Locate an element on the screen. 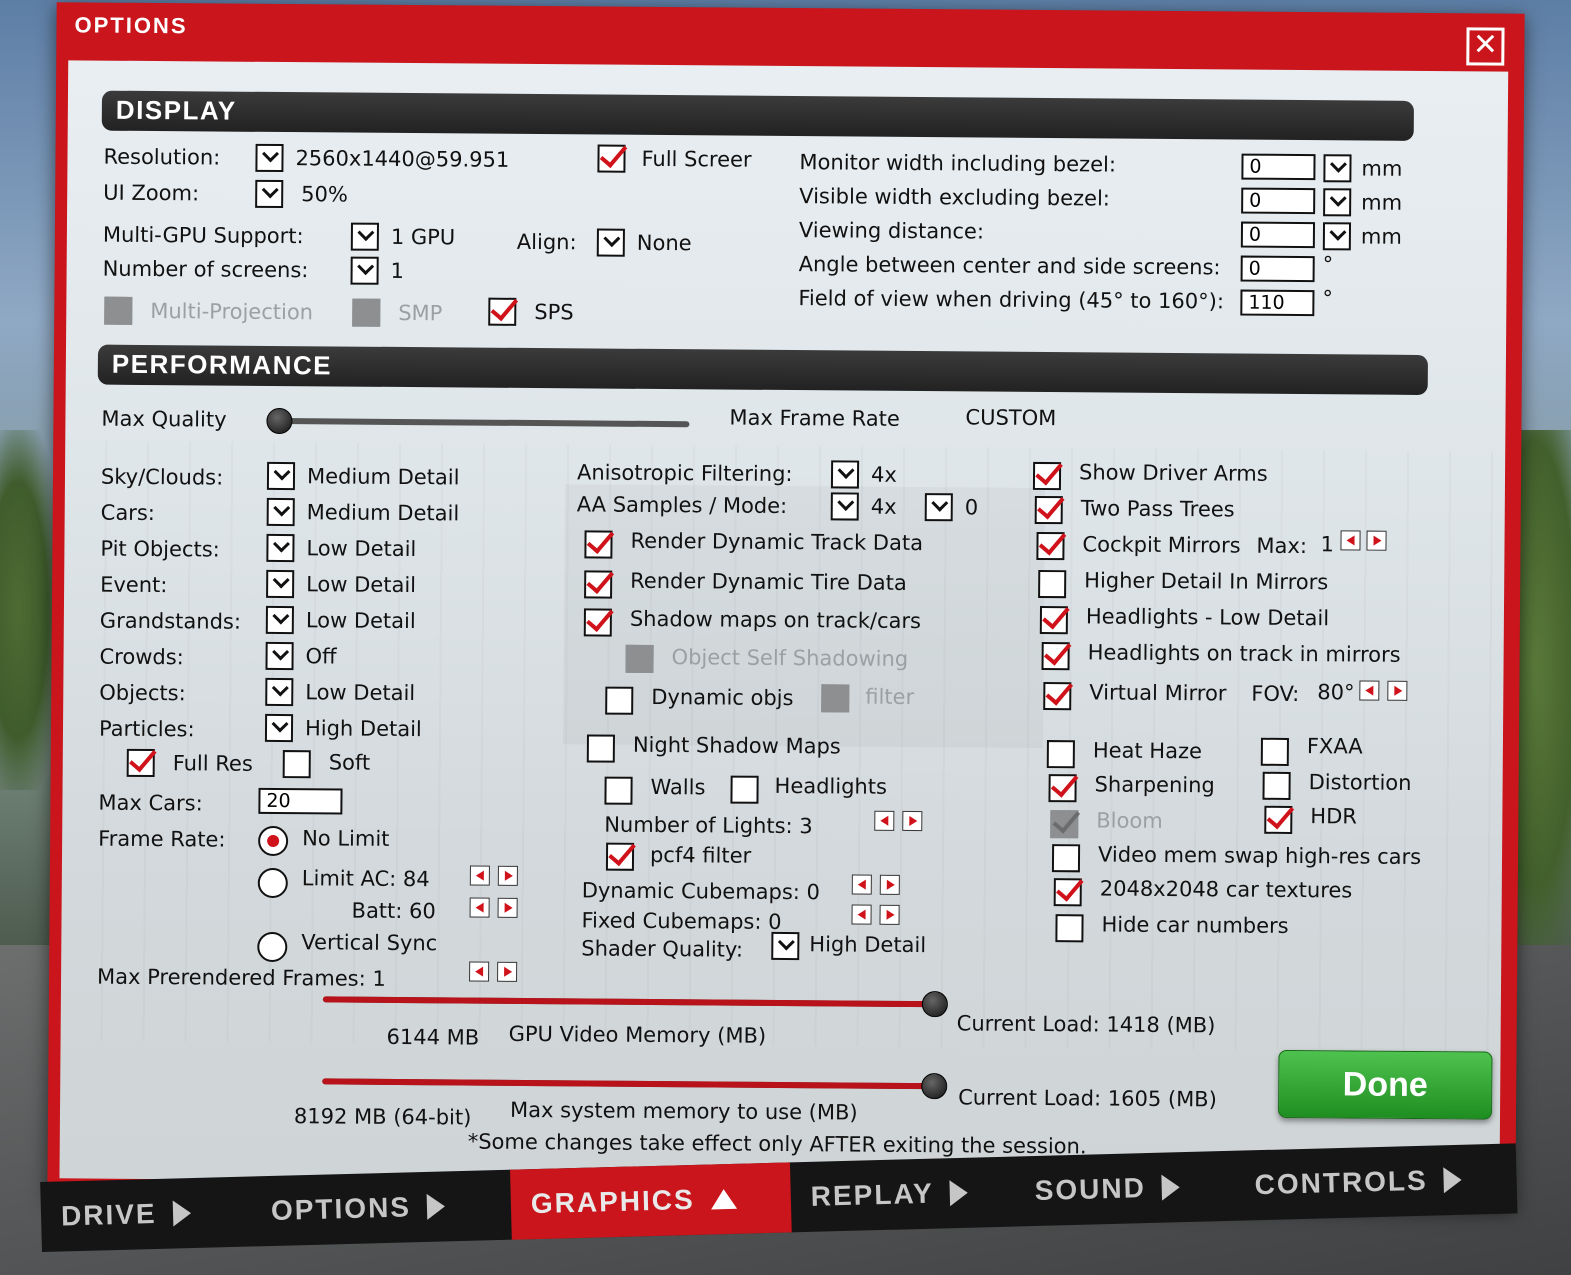 This screenshot has width=1571, height=1275. batt-decrease-icon is located at coordinates (479, 907).